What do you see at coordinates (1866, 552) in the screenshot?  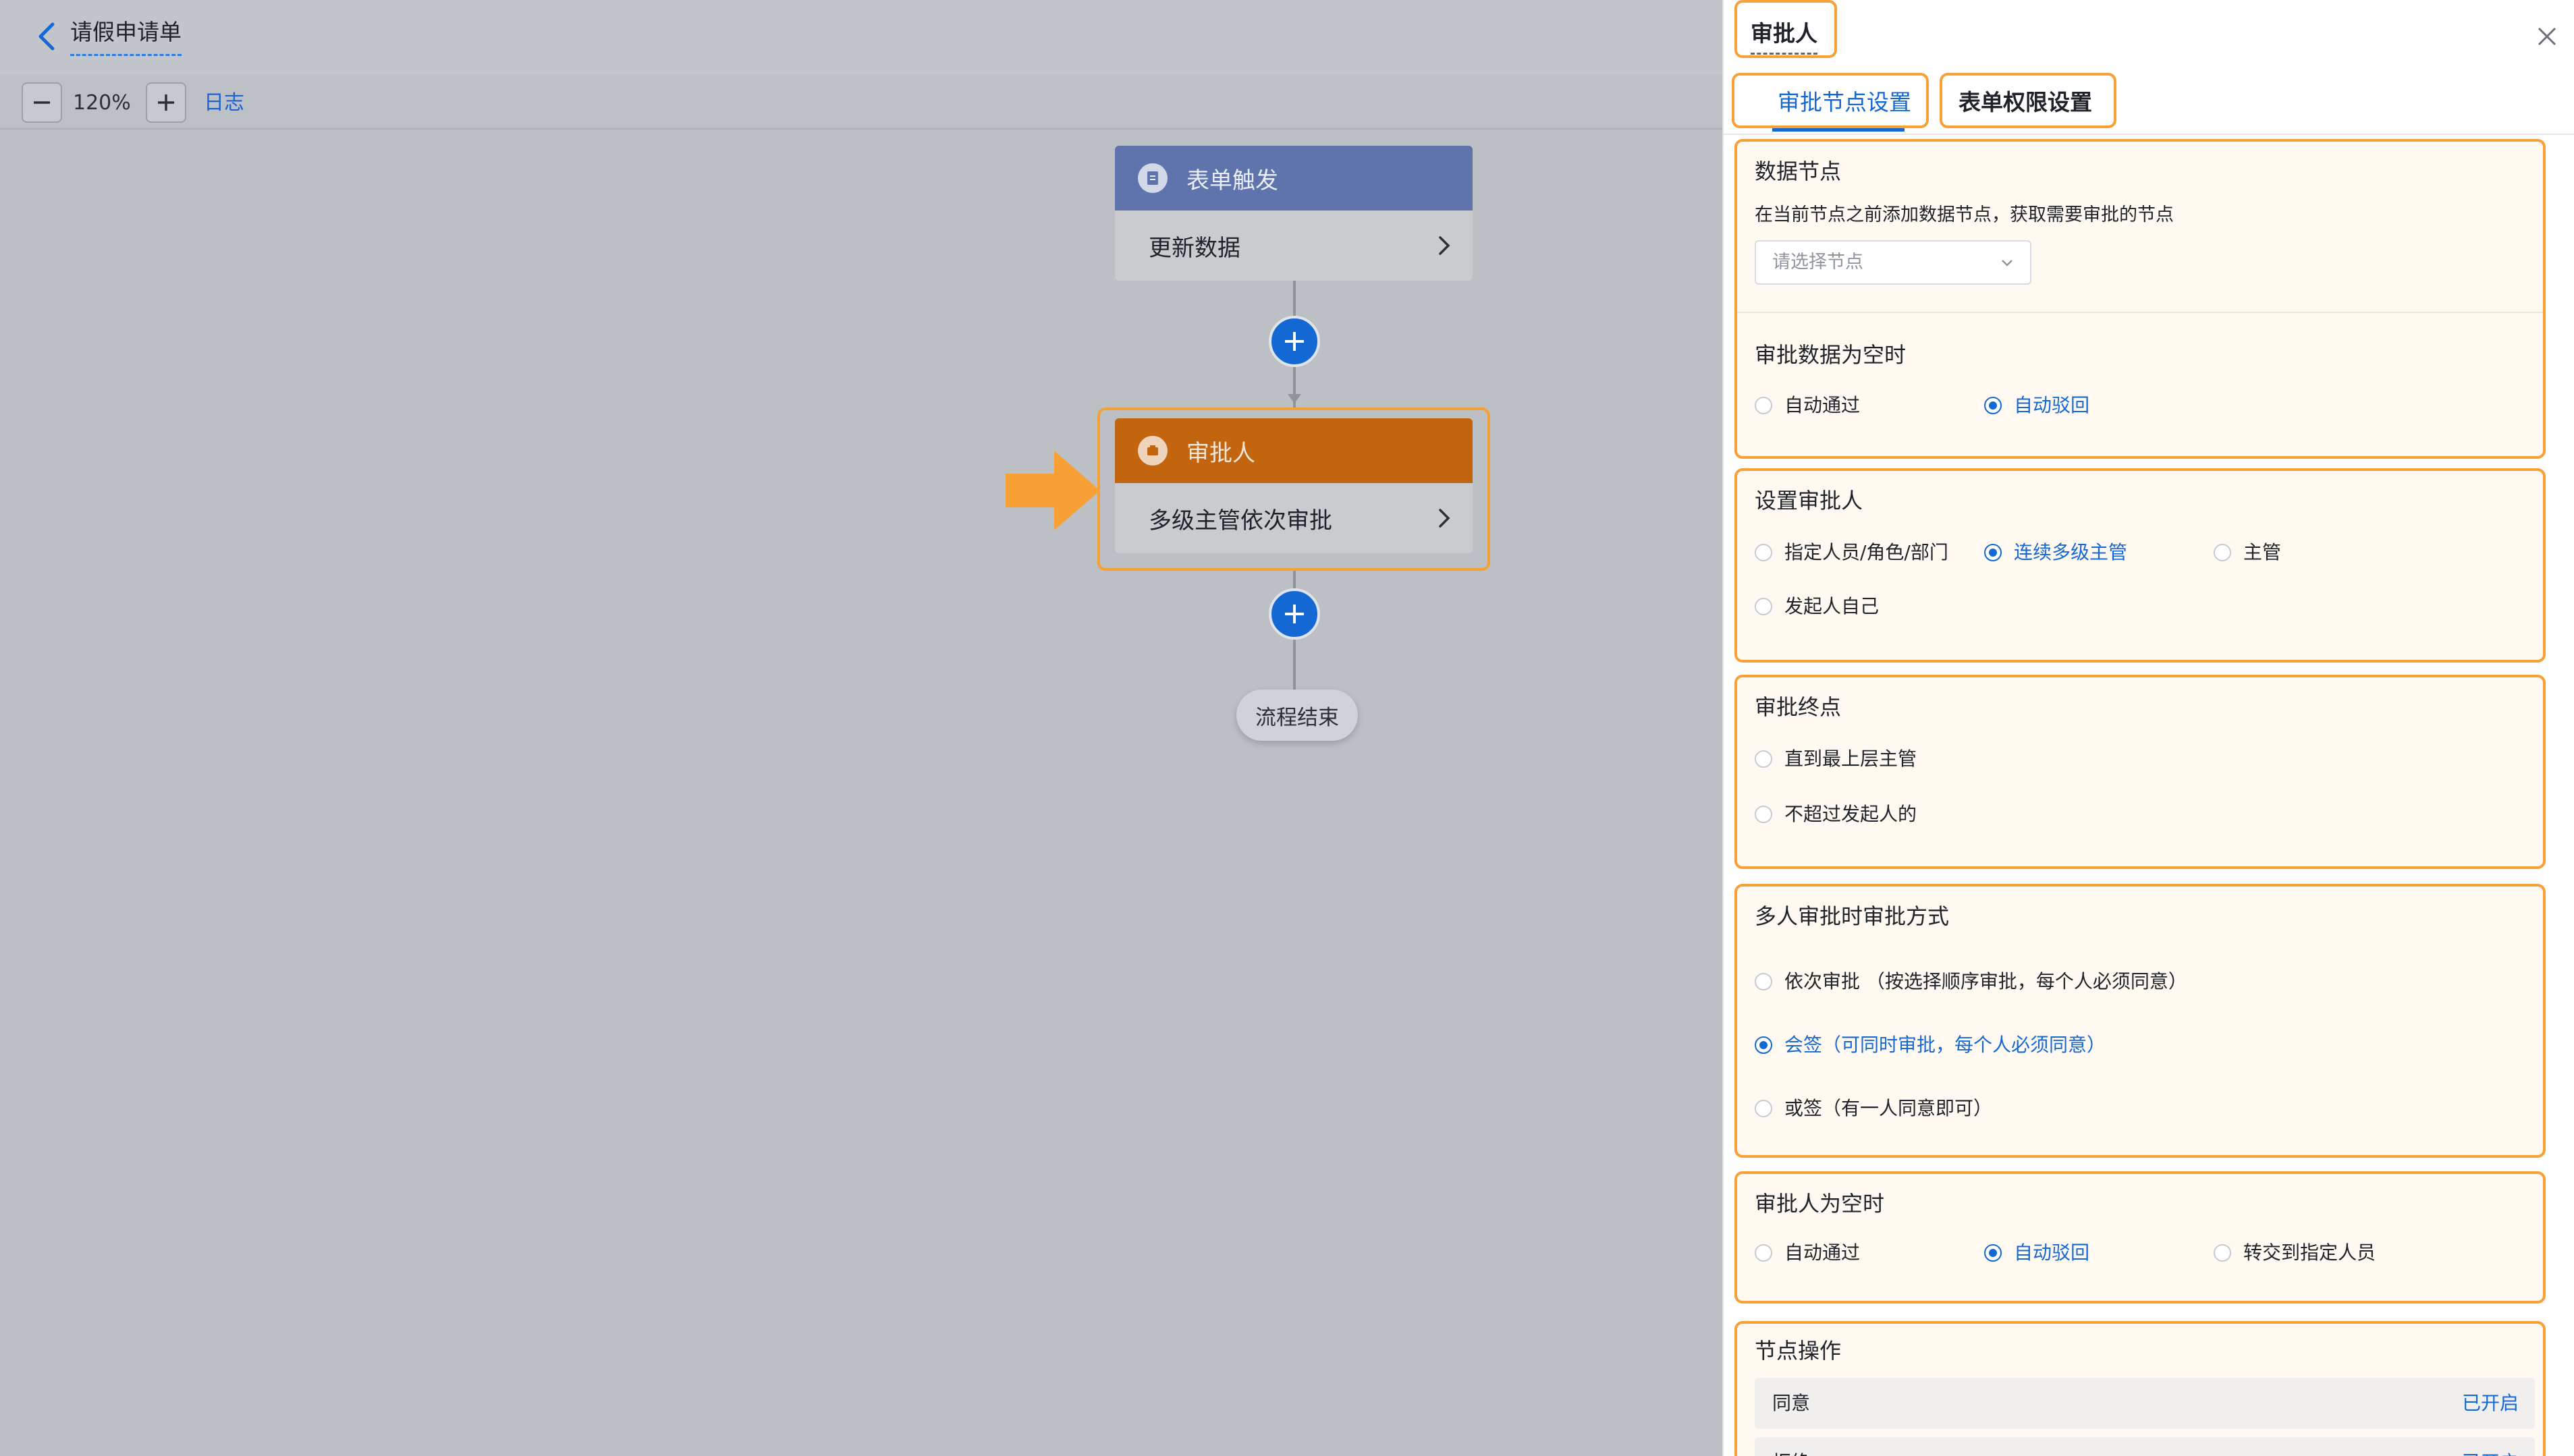 I see `radio-label: 指定人员/角色/部门` at bounding box center [1866, 552].